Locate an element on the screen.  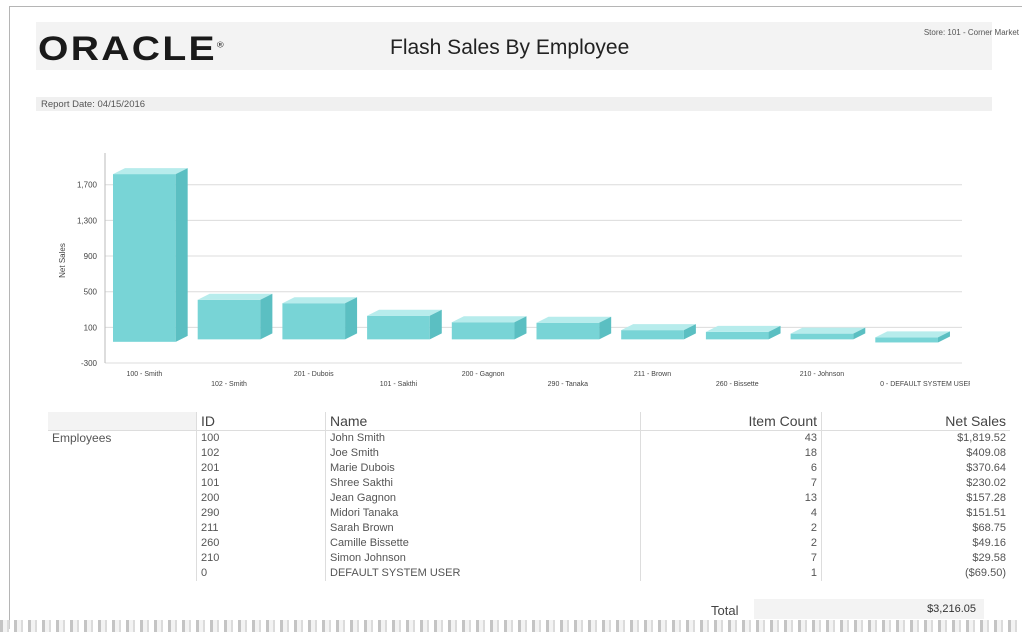
id-cell: 102 is located at coordinates (261, 453).